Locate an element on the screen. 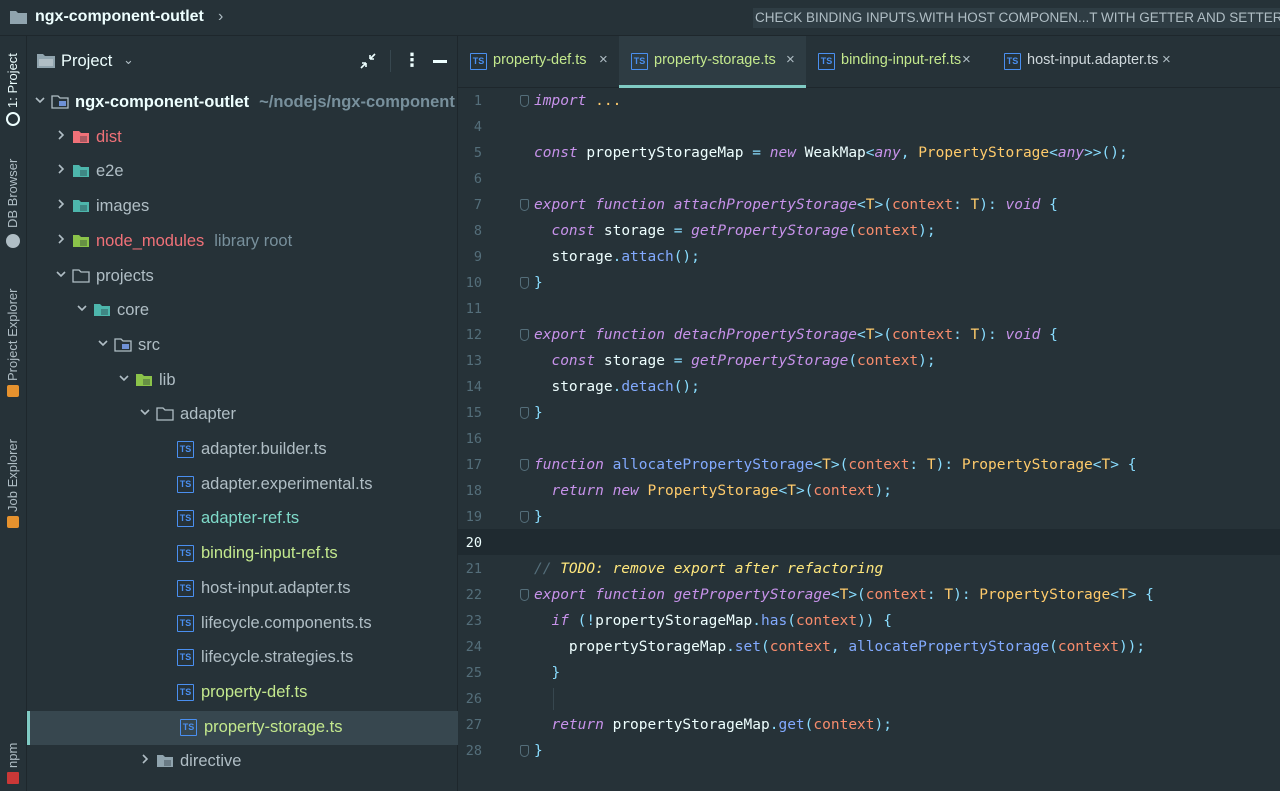 The height and width of the screenshot is (791, 1280). tree-item-label: directive is located at coordinates (210, 761).